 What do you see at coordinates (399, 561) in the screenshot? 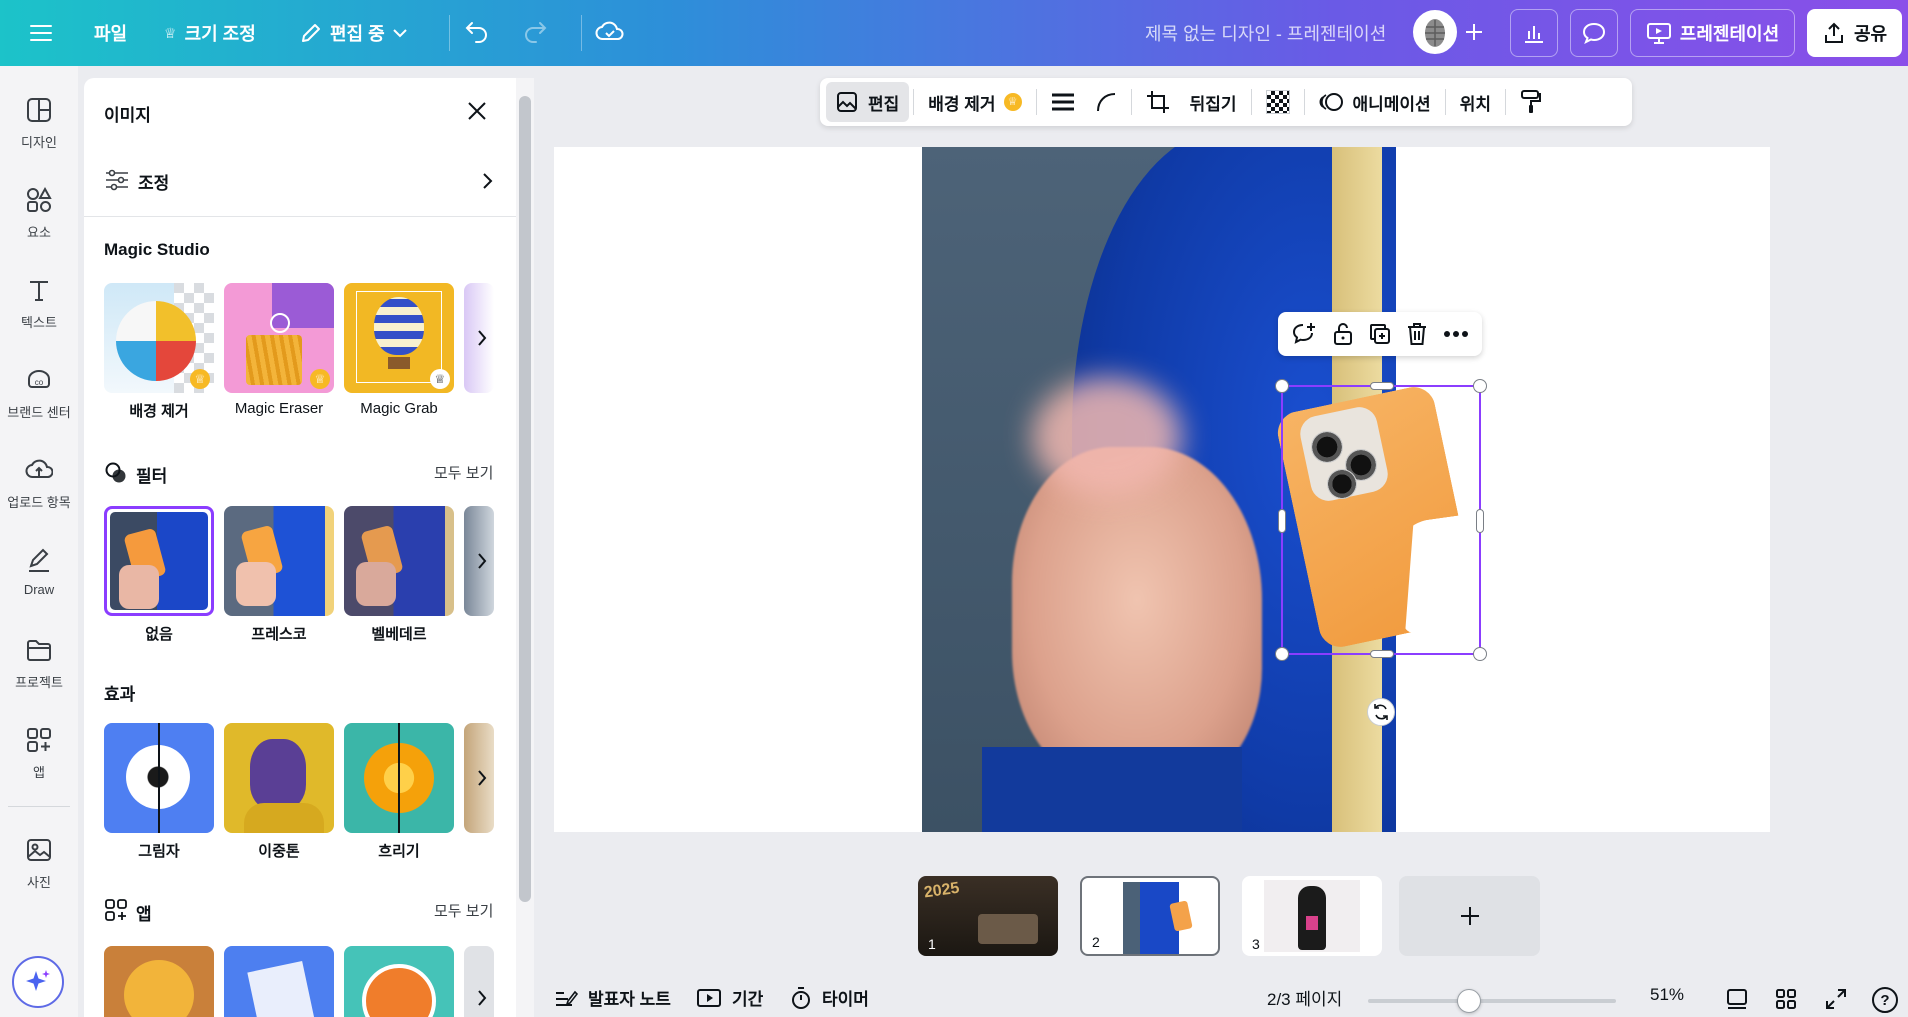
I see `filter-belvedere-tile` at bounding box center [399, 561].